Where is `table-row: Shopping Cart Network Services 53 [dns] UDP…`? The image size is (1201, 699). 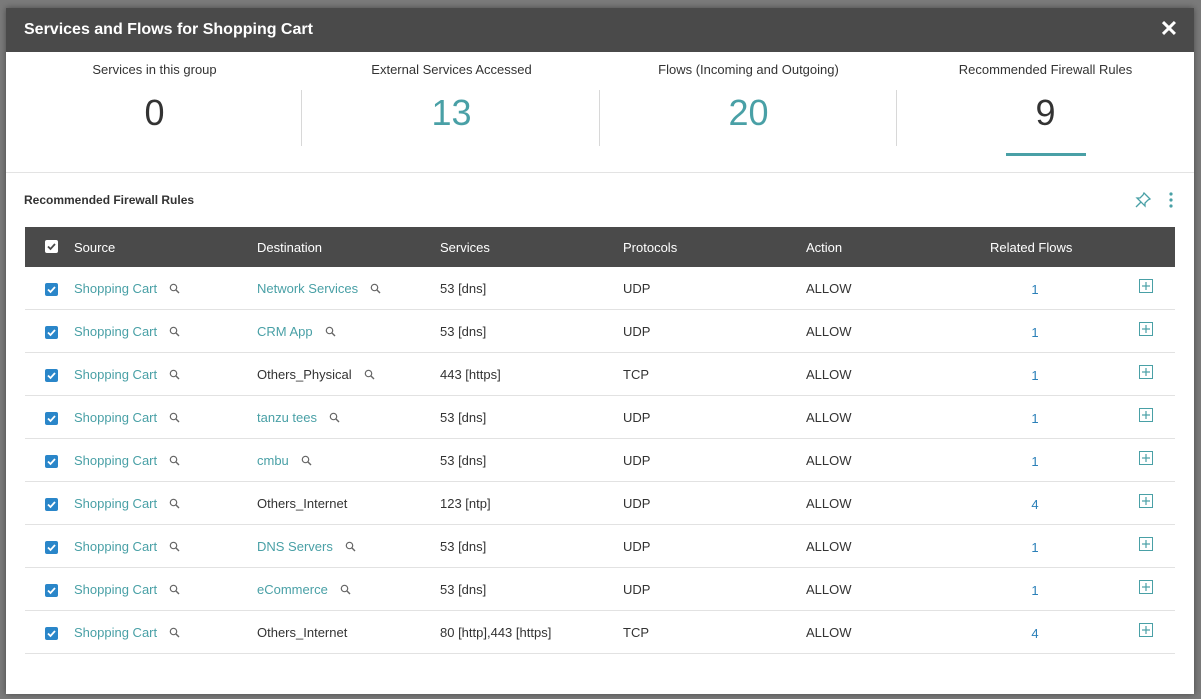 table-row: Shopping Cart Network Services 53 [dns] UDP… is located at coordinates (600, 288).